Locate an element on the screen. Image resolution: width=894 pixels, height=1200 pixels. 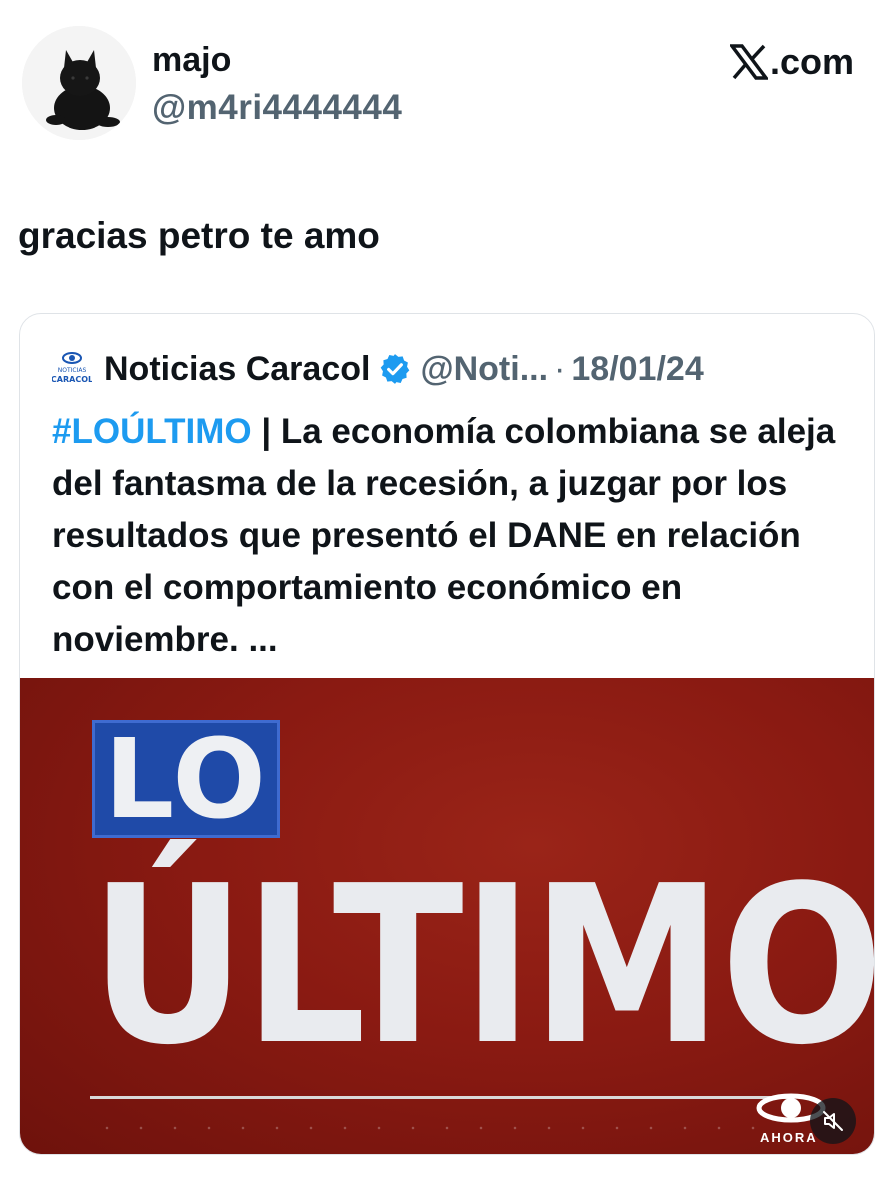
noticias-caracol-logo: NOTICIAS CARACOL is located at coordinates (72, 368).